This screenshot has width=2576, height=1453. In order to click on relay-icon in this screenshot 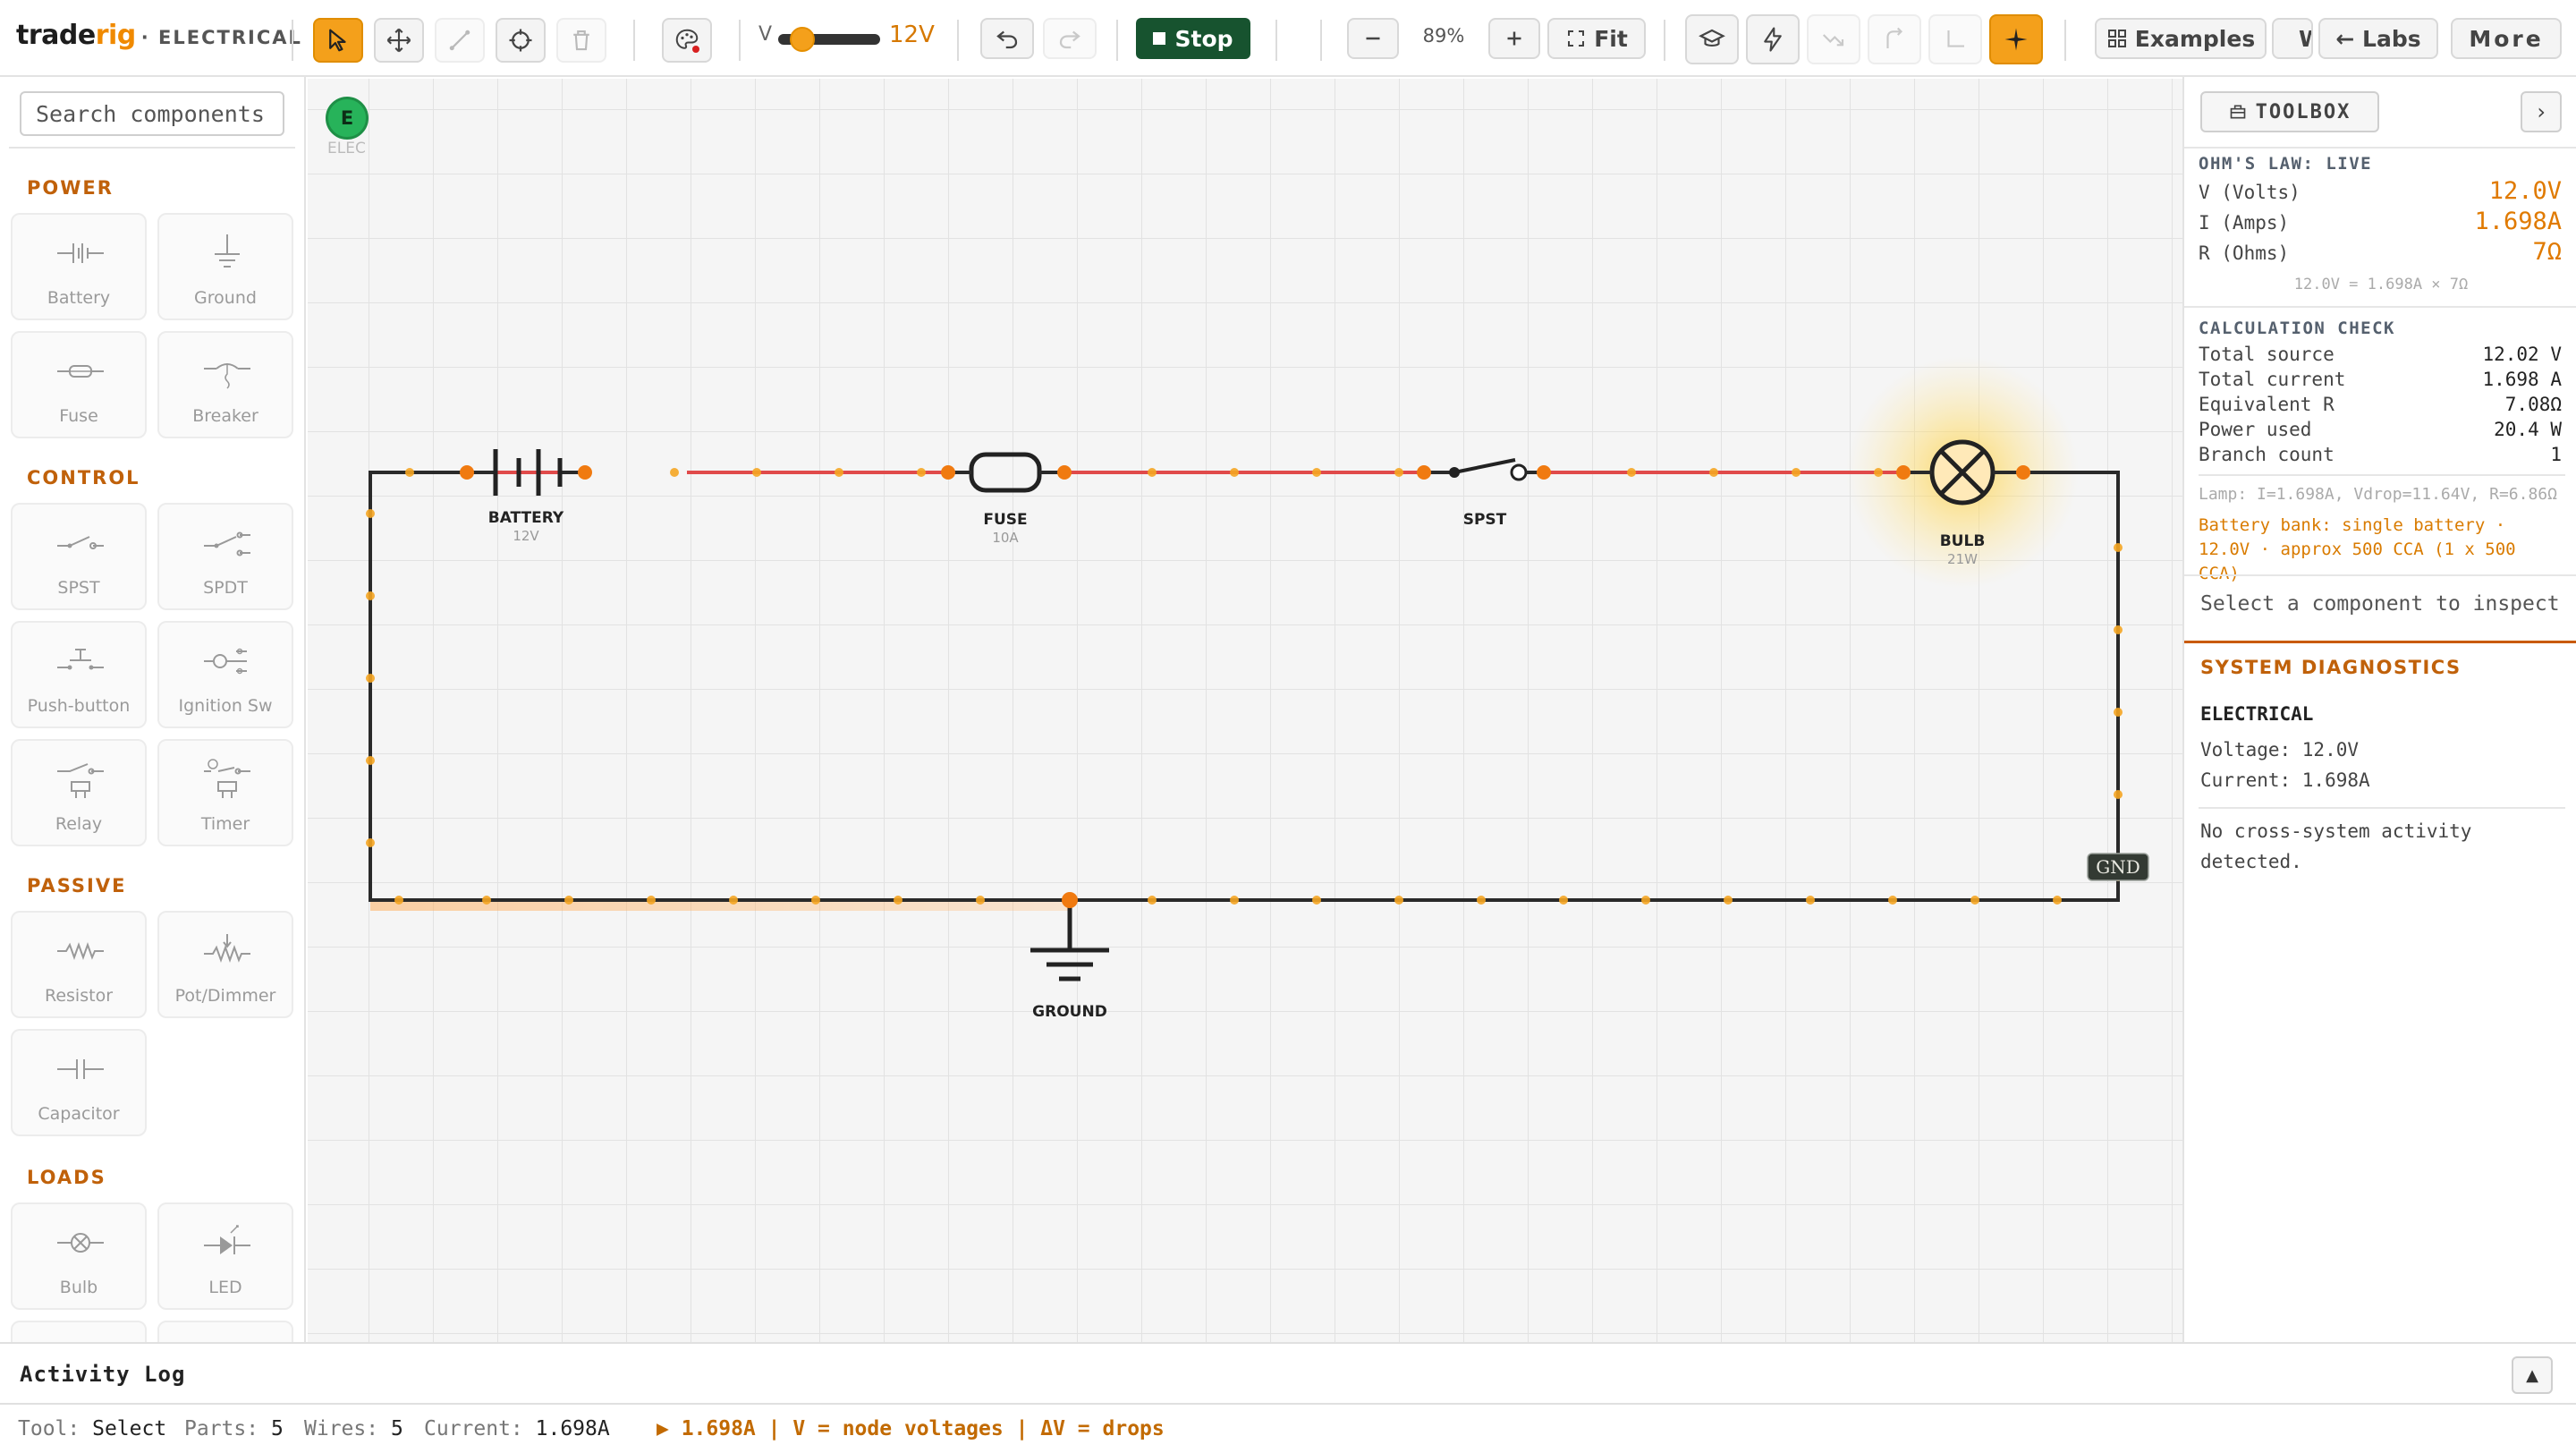, I will do `click(80, 780)`.